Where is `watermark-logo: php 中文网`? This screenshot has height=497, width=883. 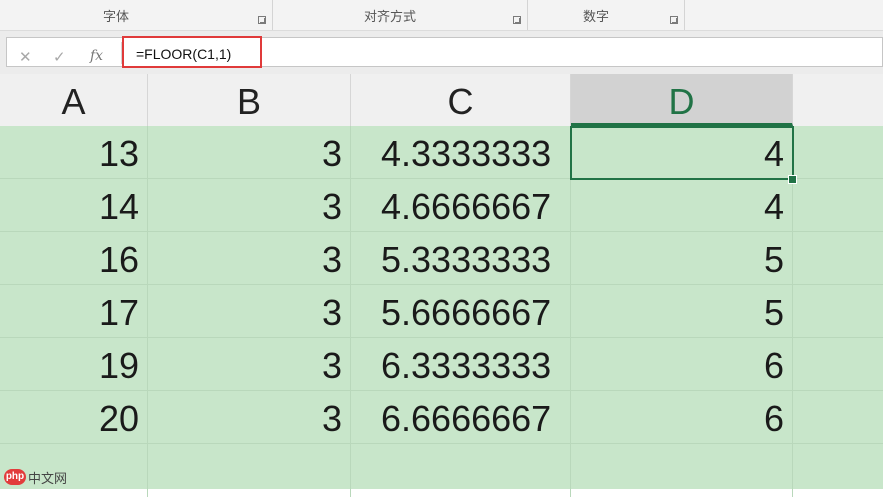 watermark-logo: php 中文网 is located at coordinates (36, 477).